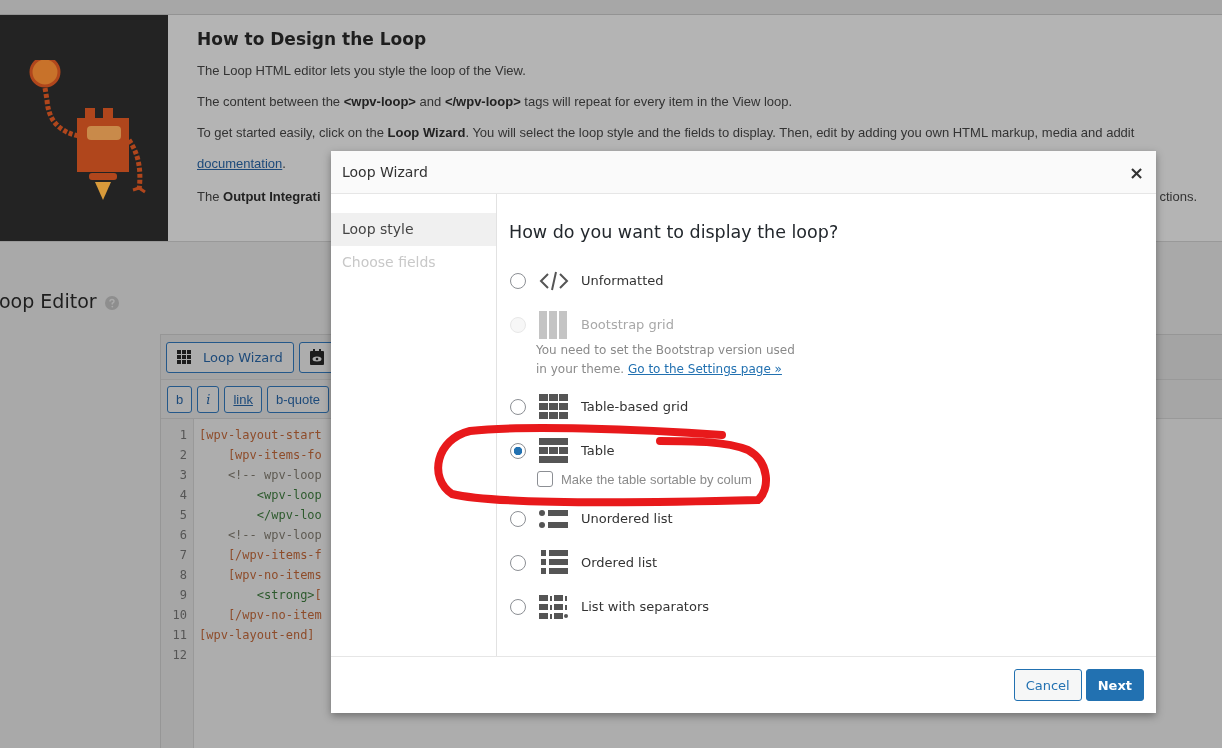 Image resolution: width=1222 pixels, height=748 pixels. Describe the element at coordinates (288, 595) in the screenshot. I see `code-line: <strong>[` at that location.